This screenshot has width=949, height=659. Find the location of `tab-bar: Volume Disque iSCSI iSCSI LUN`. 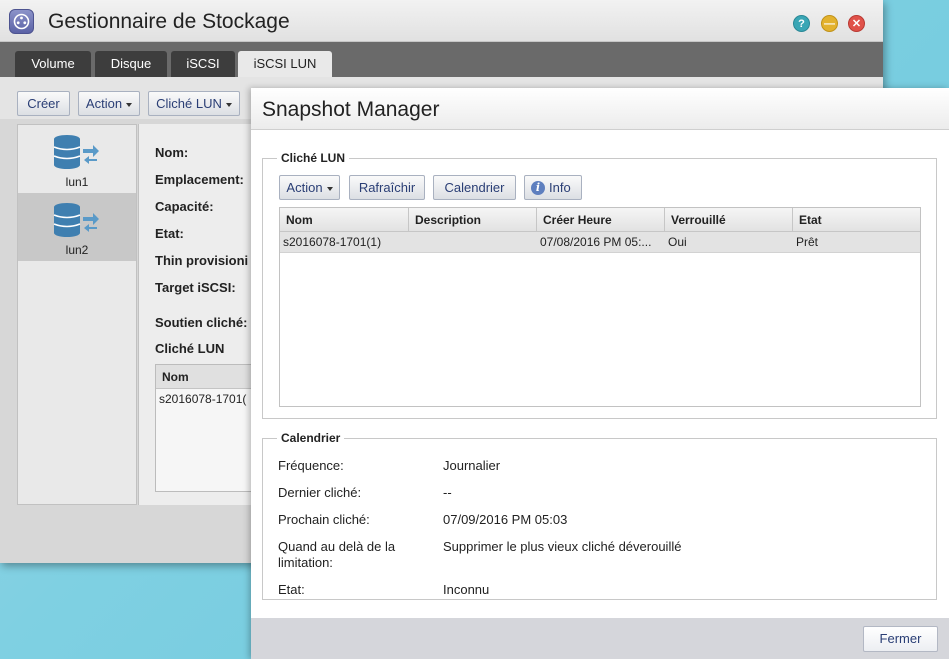

tab-bar: Volume Disque iSCSI iSCSI LUN is located at coordinates (441, 59).